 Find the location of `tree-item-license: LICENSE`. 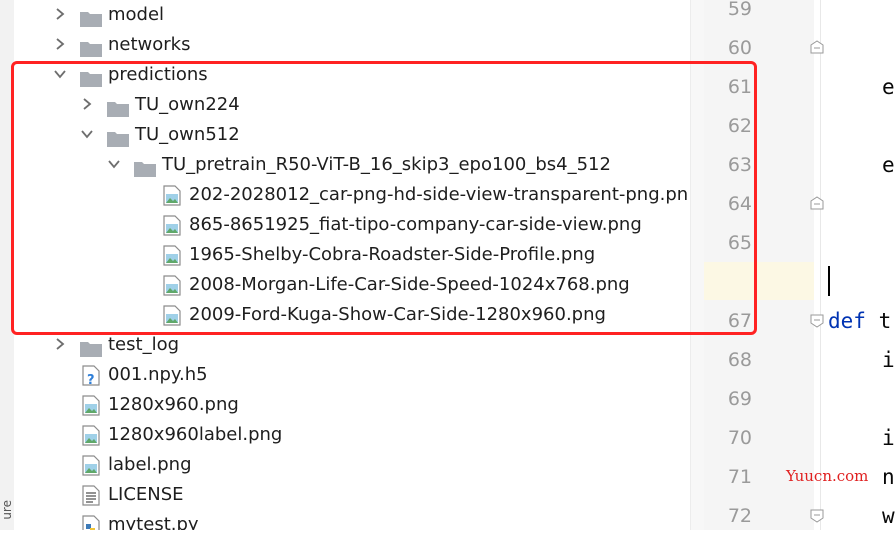

tree-item-license: LICENSE is located at coordinates (352, 495).